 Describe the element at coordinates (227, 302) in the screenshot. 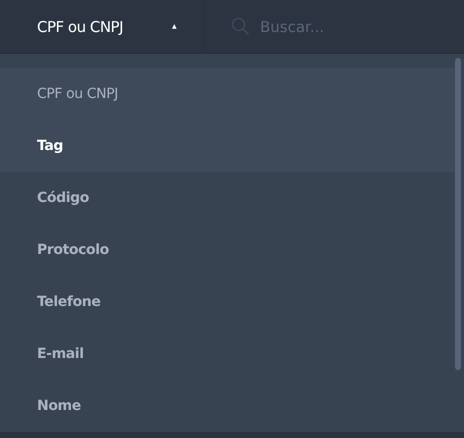

I see `menu-item: Telefone` at that location.